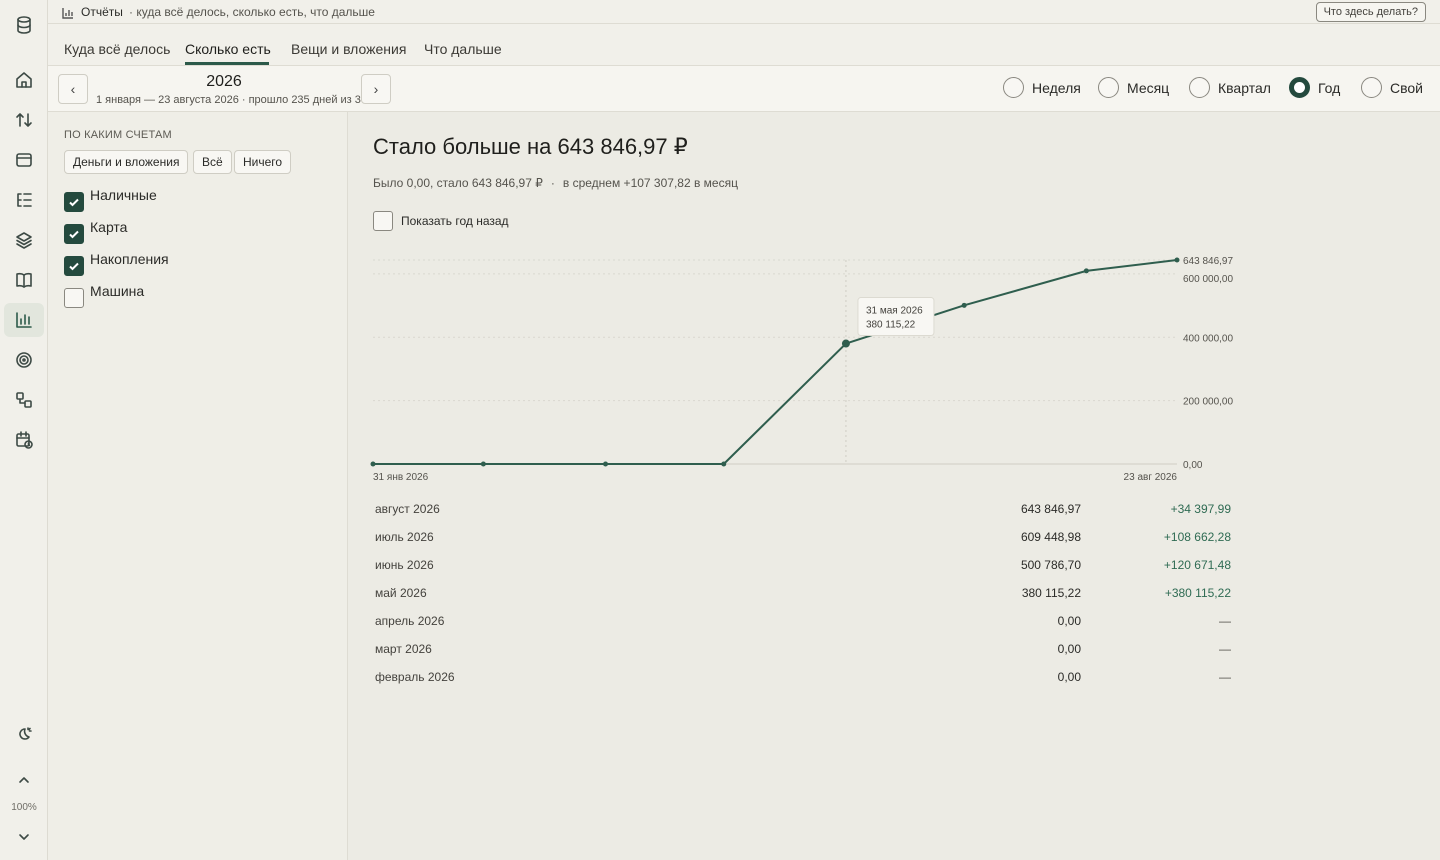  What do you see at coordinates (1208, 402) in the screenshot?
I see `y-tick-label: 200 000,00` at bounding box center [1208, 402].